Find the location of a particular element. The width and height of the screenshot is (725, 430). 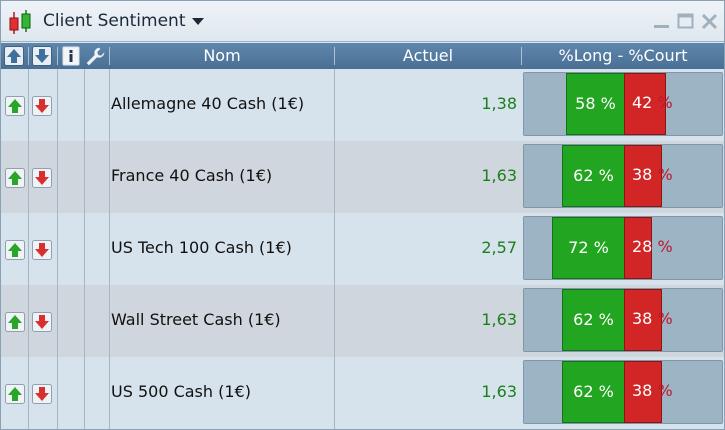

maximize-icon is located at coordinates (685, 21).